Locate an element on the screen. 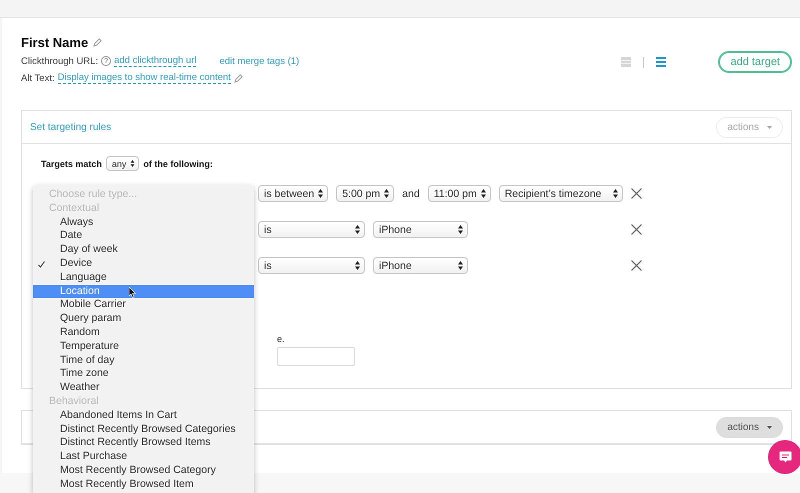 This screenshot has height=493, width=800. dropdown-option: Abandoned Items In Cart is located at coordinates (143, 415).